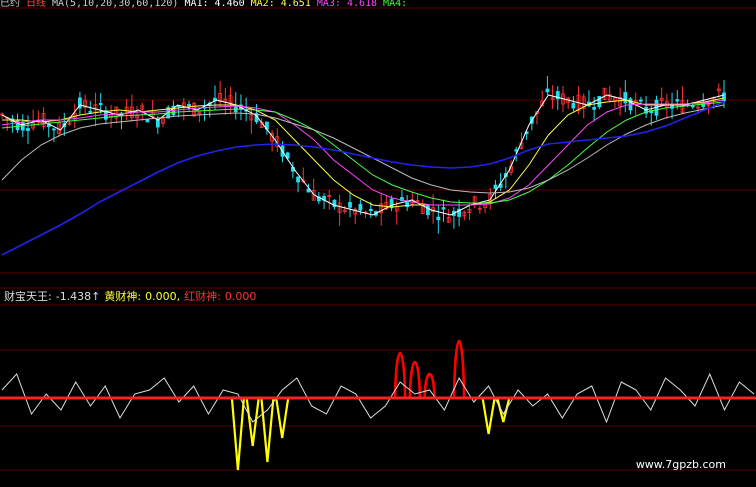  I want to click on sub-label-2: 黄财神:, so click(123, 296).